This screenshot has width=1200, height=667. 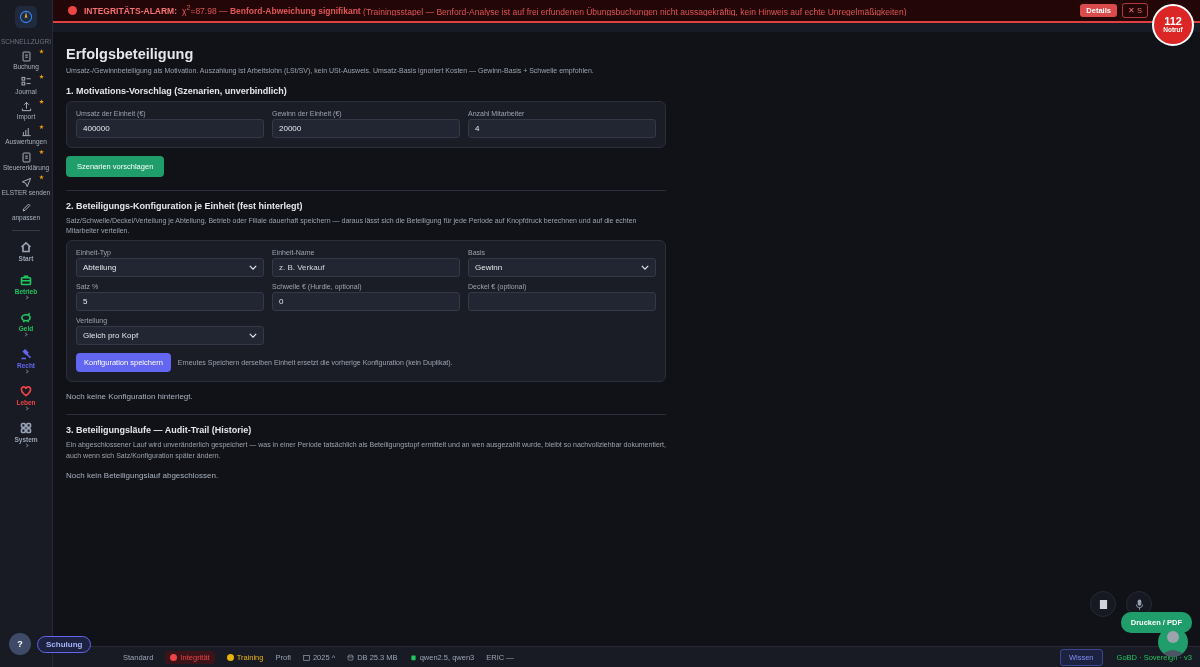 What do you see at coordinates (170, 302) in the screenshot?
I see `input-field: 5` at bounding box center [170, 302].